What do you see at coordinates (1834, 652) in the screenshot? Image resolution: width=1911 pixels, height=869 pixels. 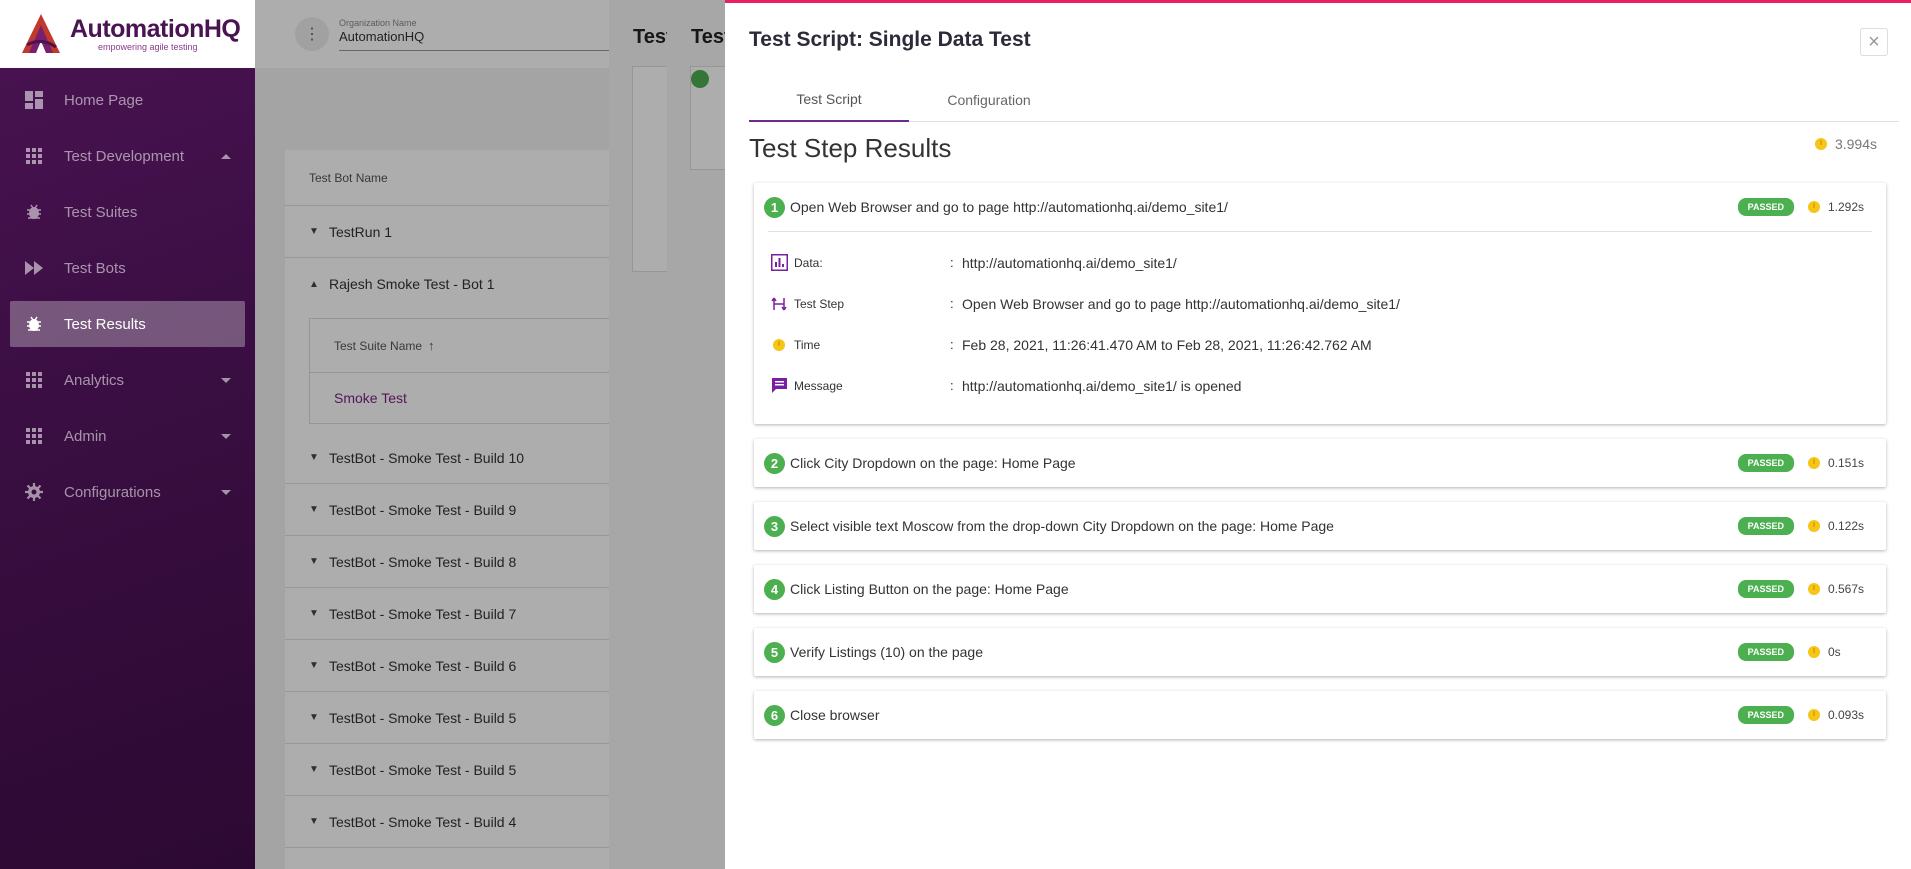 I see `step-duration-value: 0s` at bounding box center [1834, 652].